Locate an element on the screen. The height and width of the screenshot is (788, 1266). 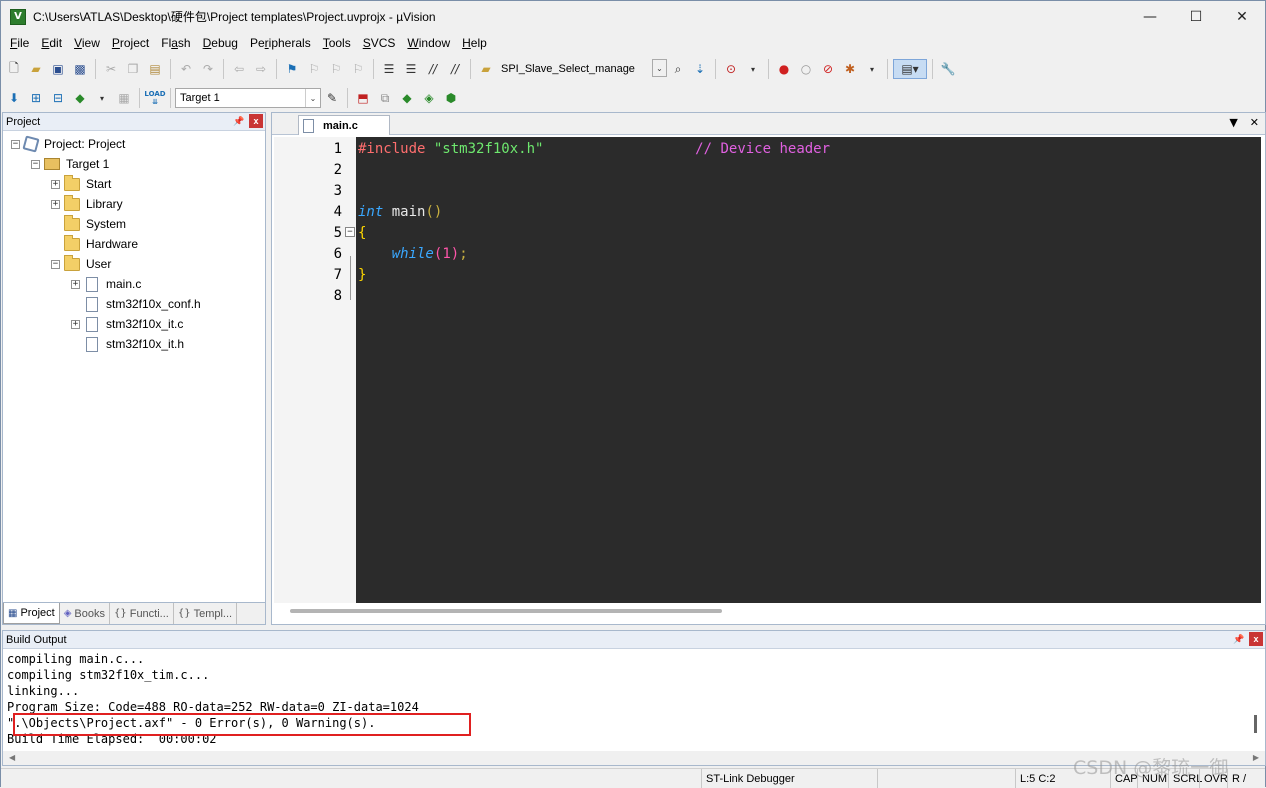
tab-books: ◈ Books is located at coordinates (85, 613).